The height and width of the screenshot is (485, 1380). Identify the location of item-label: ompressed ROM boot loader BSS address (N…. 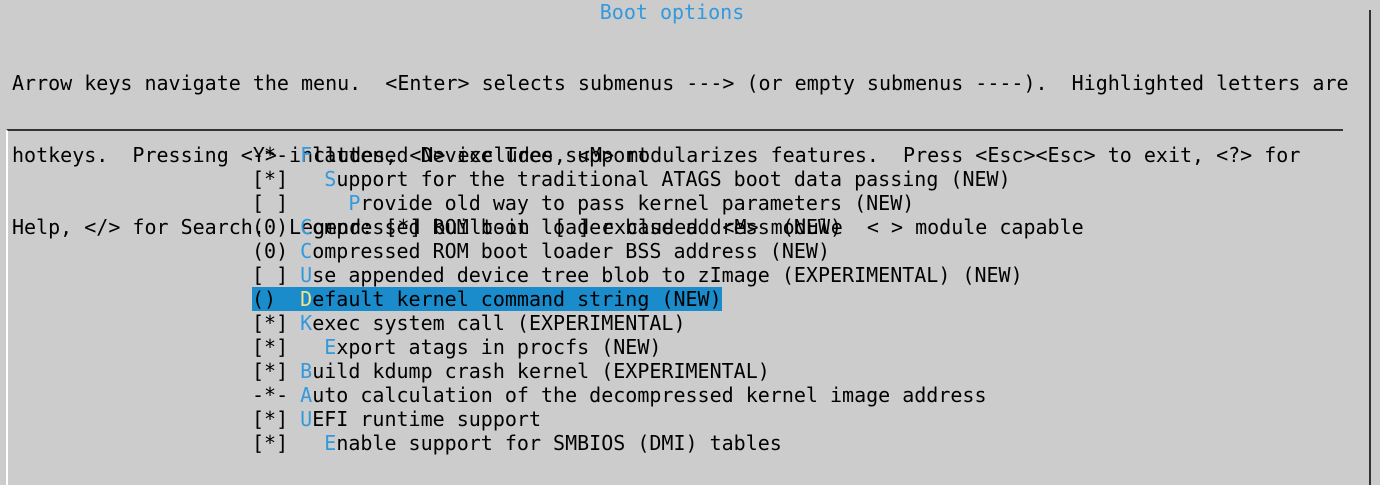
(571, 251).